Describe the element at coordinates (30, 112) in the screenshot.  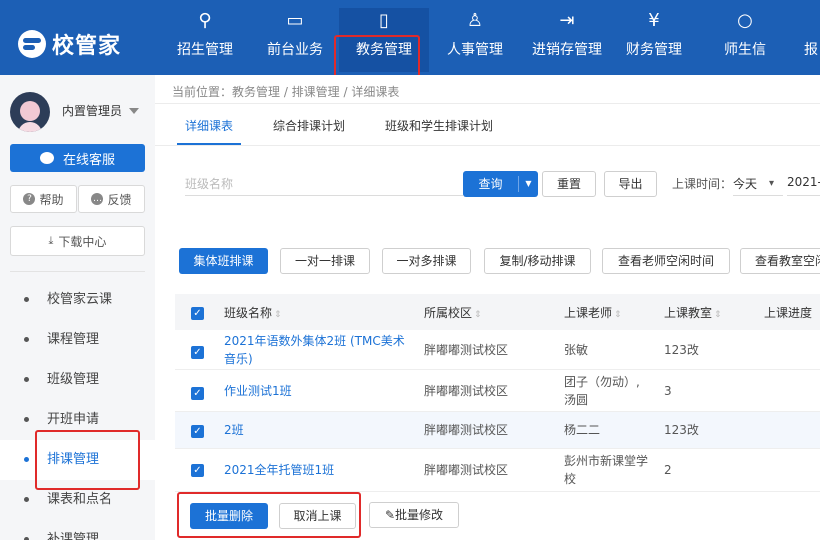
I see `avatar` at that location.